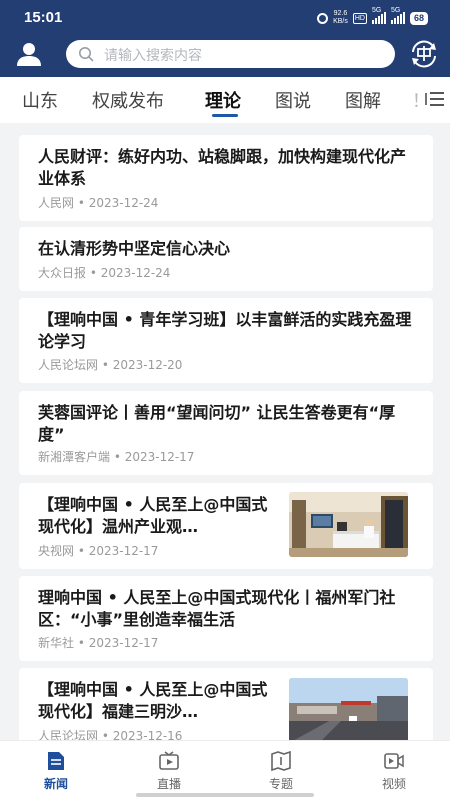 This screenshot has width=450, height=800. I want to click on article-meta: 人民论坛网 • 2023-12-20, so click(110, 365).